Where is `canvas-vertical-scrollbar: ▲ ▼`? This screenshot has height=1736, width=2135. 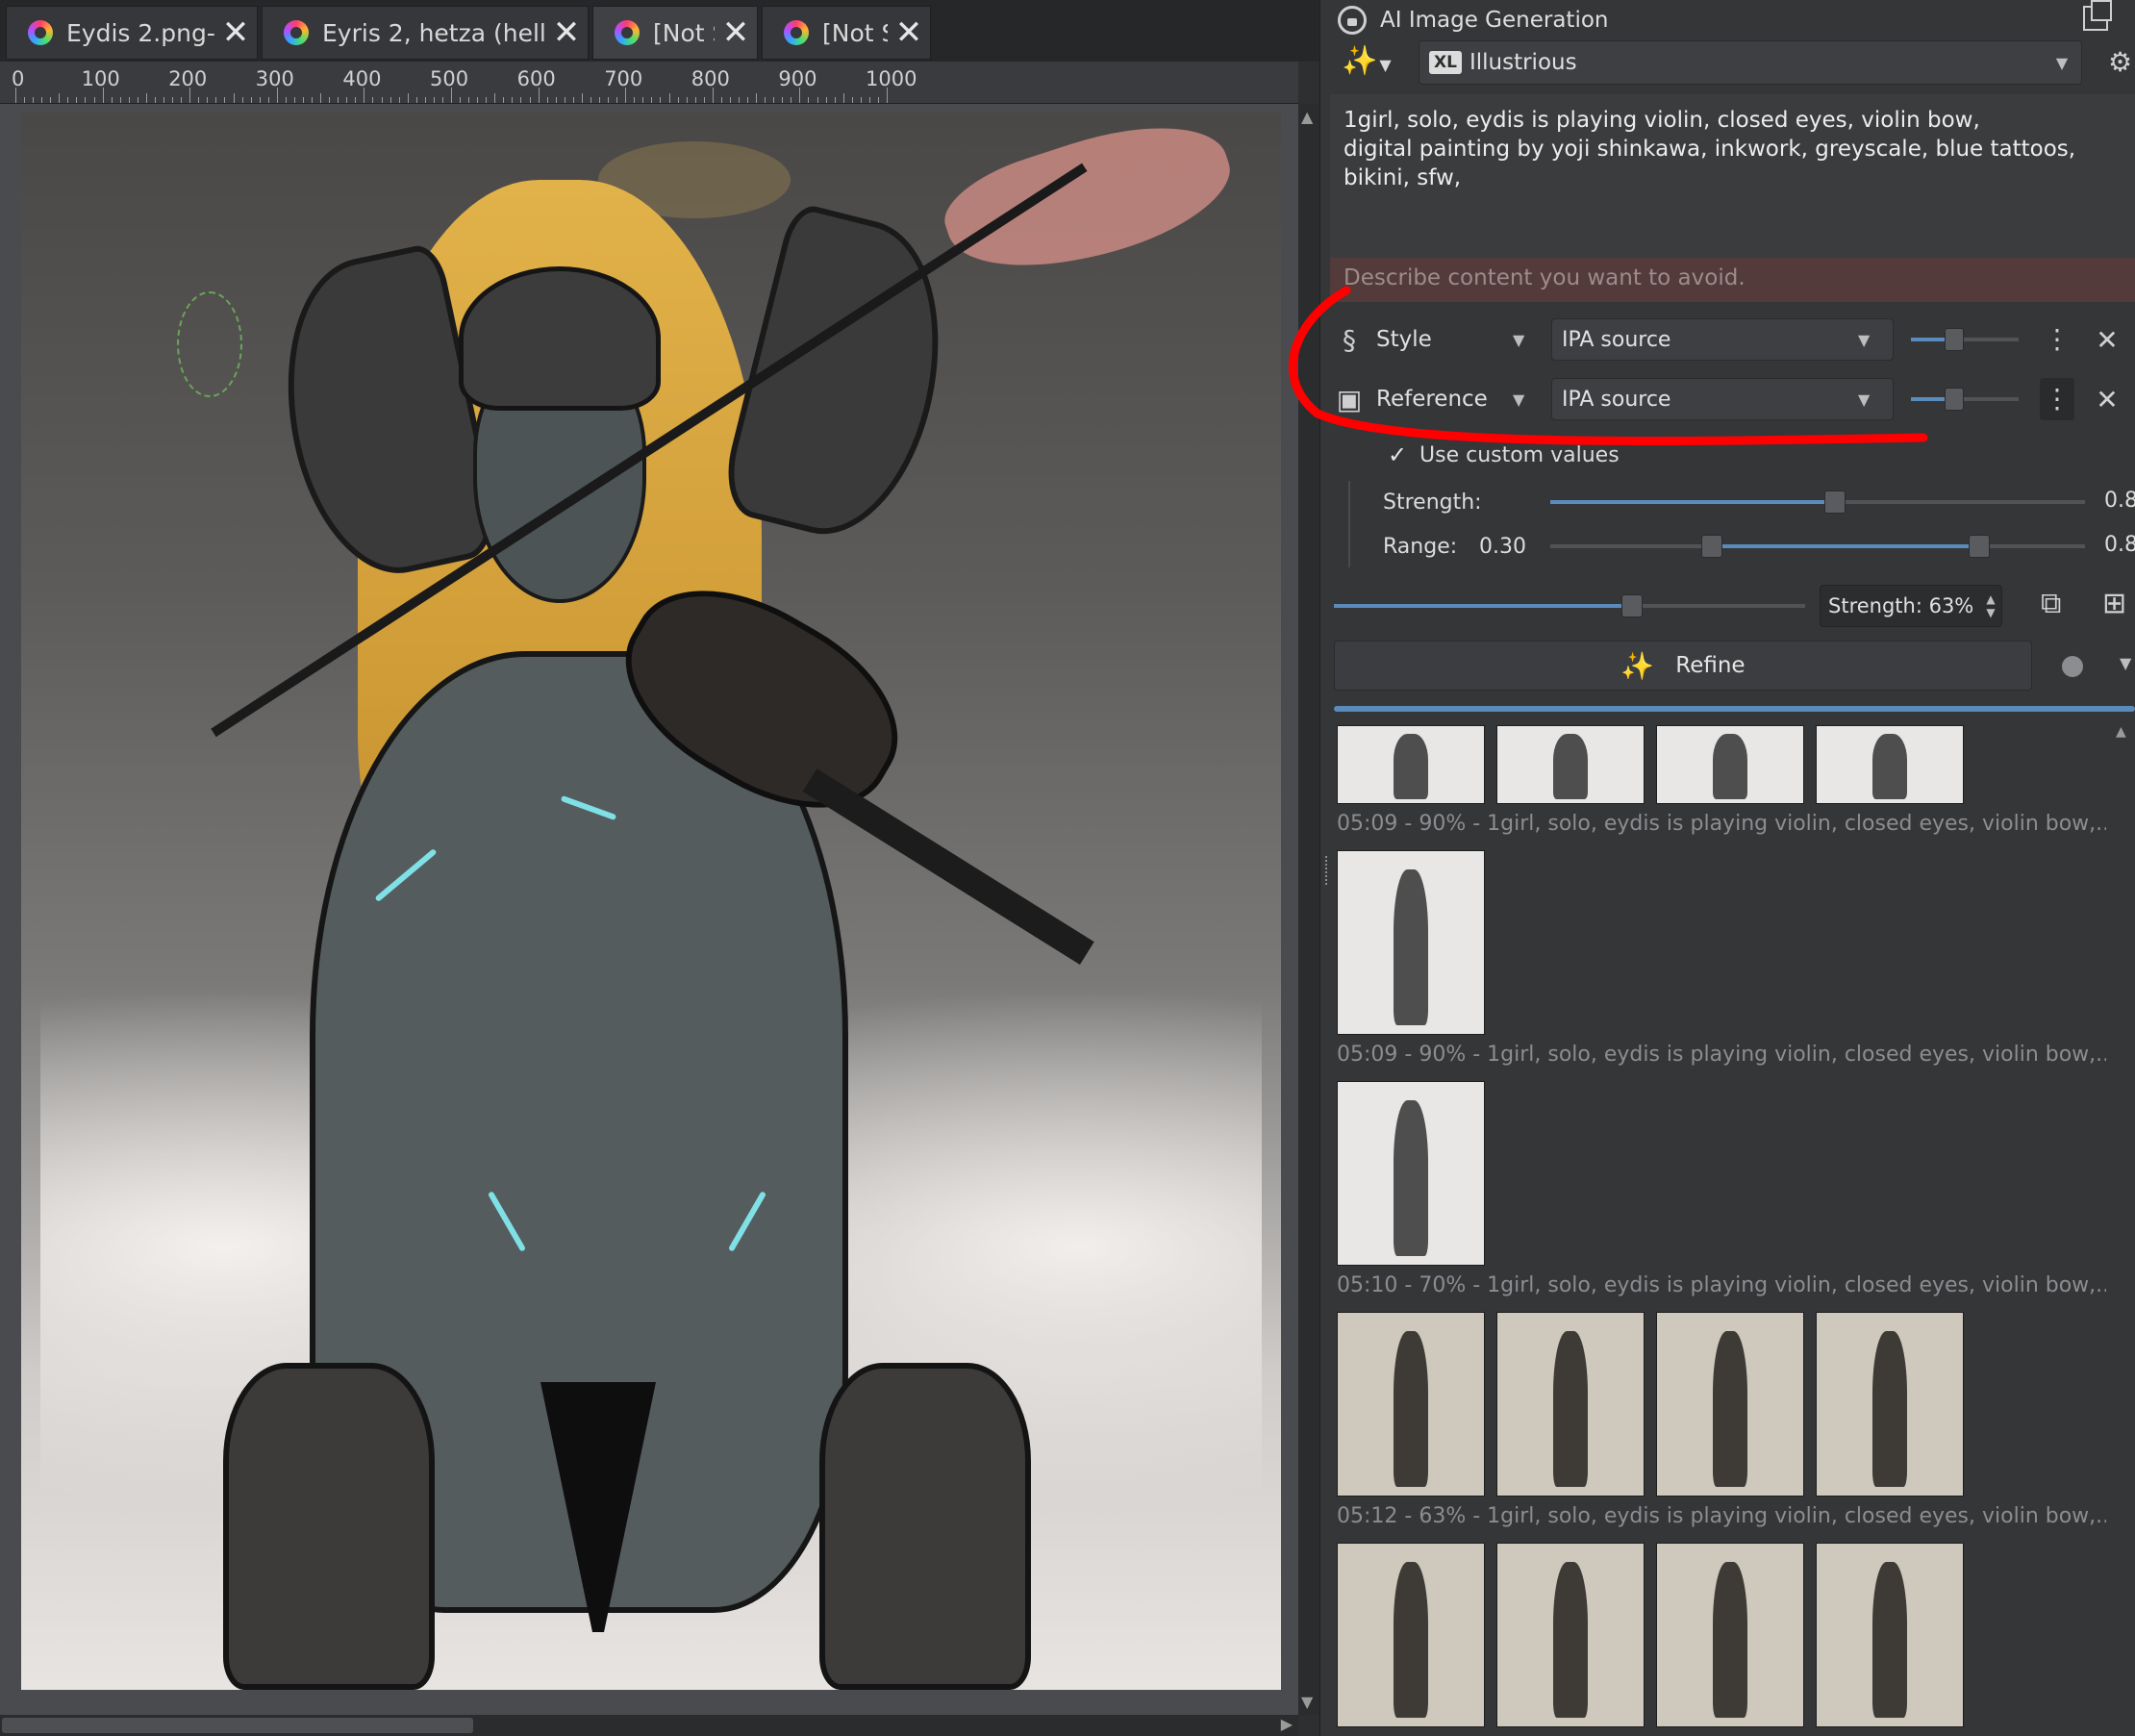
canvas-vertical-scrollbar: ▲ ▼ is located at coordinates (1308, 909).